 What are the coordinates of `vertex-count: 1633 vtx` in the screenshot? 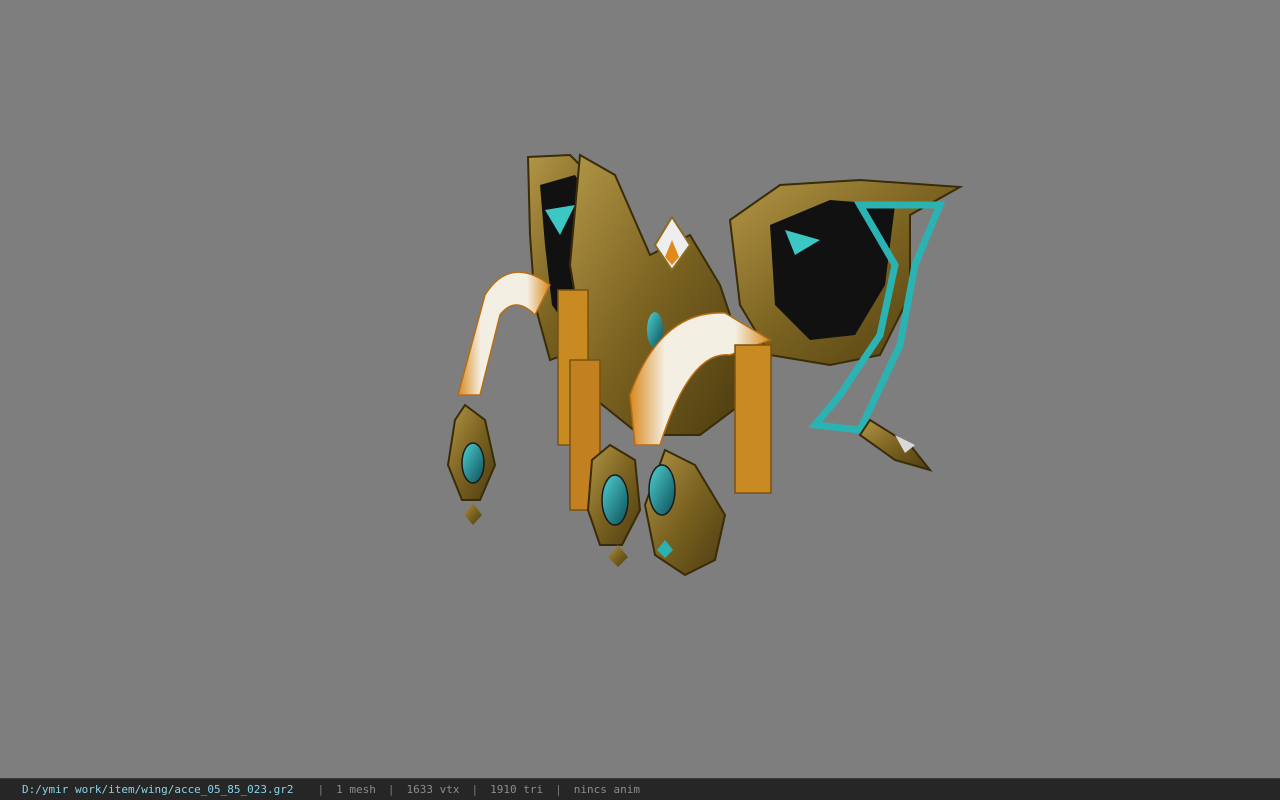 It's located at (433, 789).